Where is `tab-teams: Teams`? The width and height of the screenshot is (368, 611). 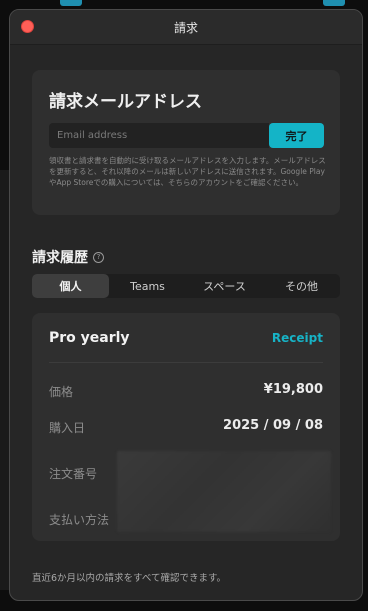
tab-teams: Teams is located at coordinates (147, 286).